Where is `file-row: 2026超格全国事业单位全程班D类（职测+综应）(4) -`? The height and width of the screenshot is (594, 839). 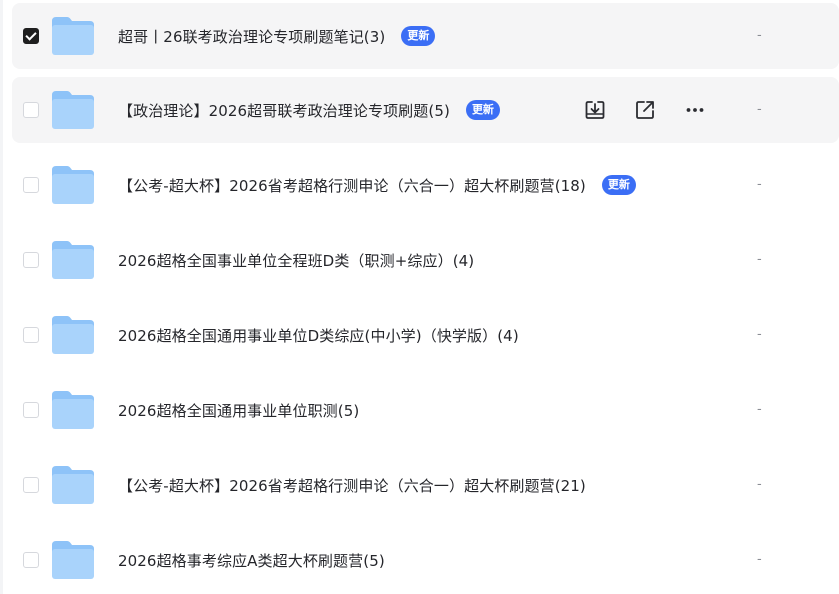 file-row: 2026超格全国事业单位全程班D类（职测+综应）(4) - is located at coordinates (425, 260).